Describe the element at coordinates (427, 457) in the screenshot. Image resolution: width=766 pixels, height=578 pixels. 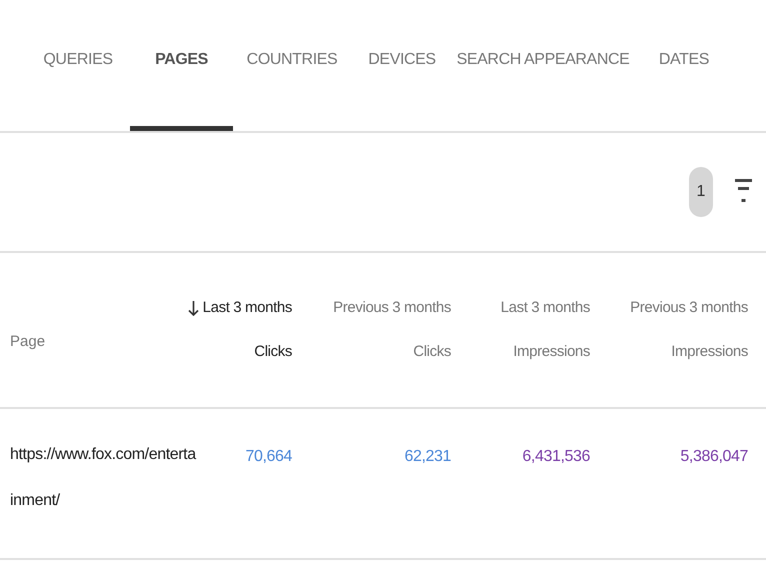
I see `metric-value: 62,231` at that location.